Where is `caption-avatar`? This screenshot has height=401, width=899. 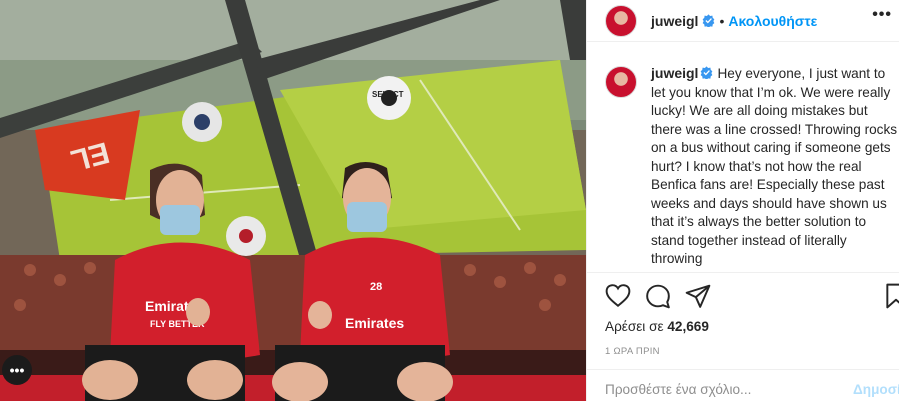
caption-avatar is located at coordinates (621, 82).